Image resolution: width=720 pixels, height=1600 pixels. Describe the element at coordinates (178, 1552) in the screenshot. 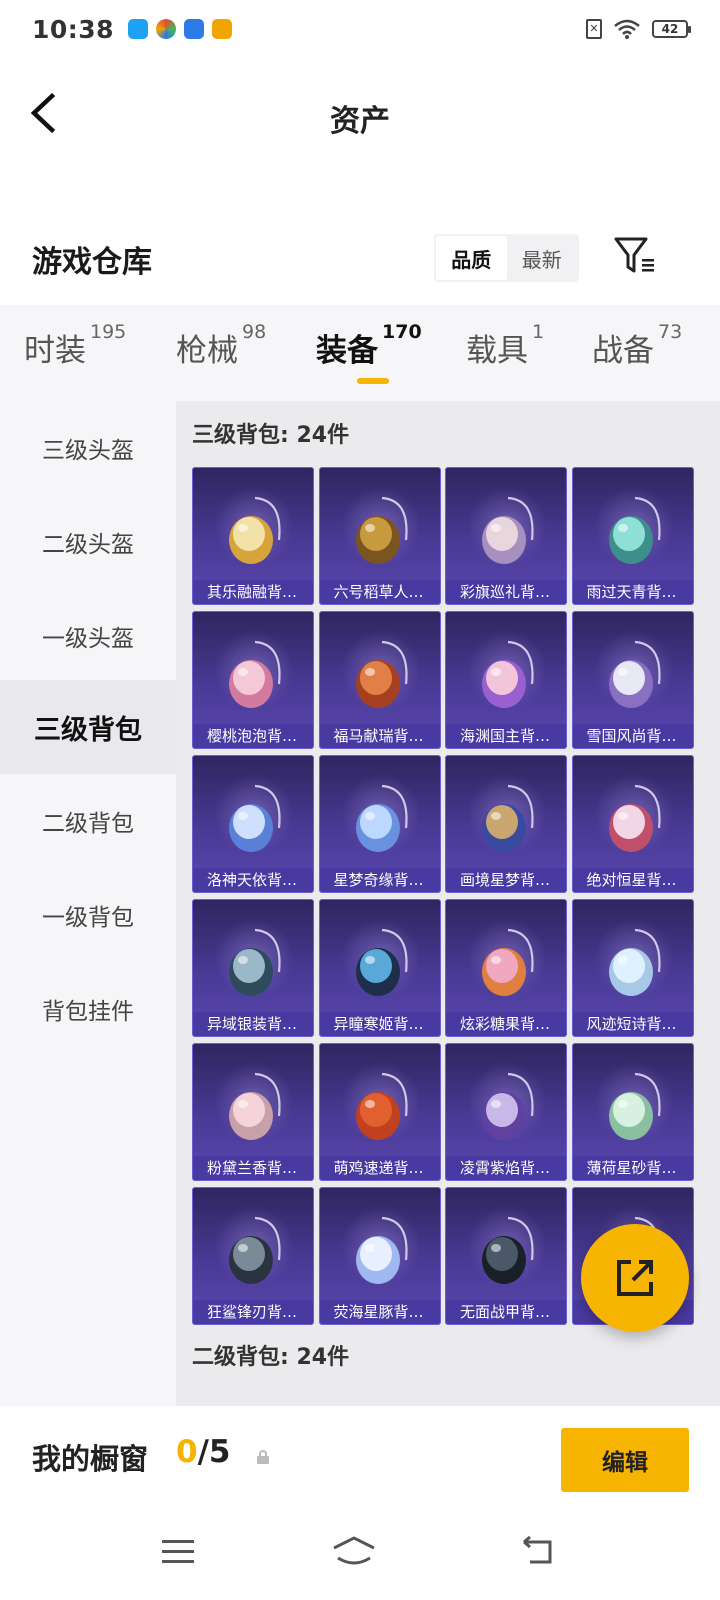

I see `menu-icon` at that location.